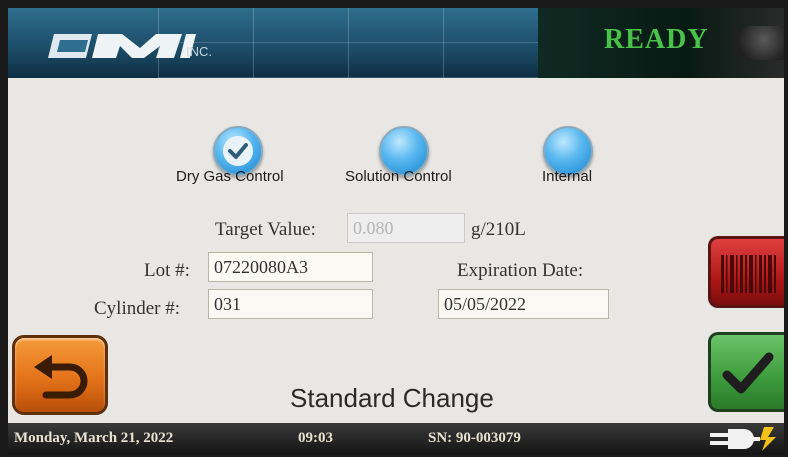 Image resolution: width=788 pixels, height=457 pixels. I want to click on page-title: Standard Change, so click(392, 398).